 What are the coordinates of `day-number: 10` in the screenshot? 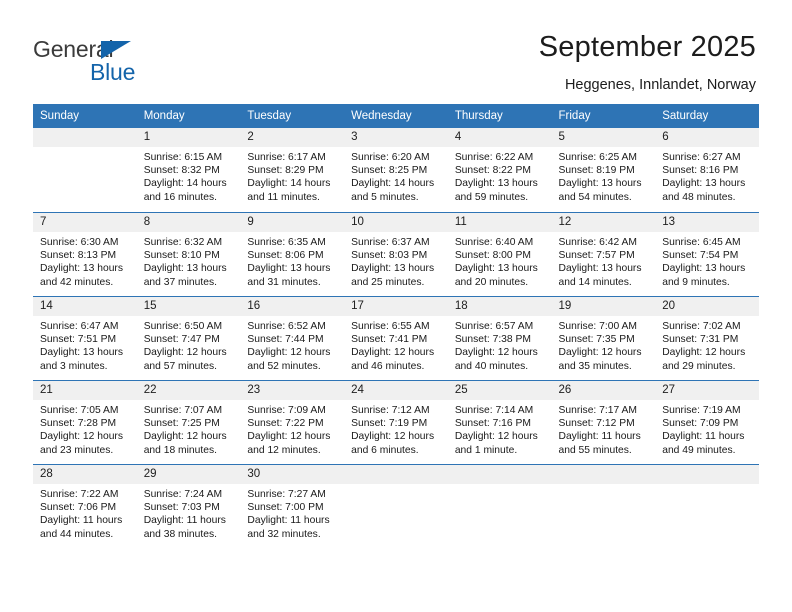 It's located at (396, 222).